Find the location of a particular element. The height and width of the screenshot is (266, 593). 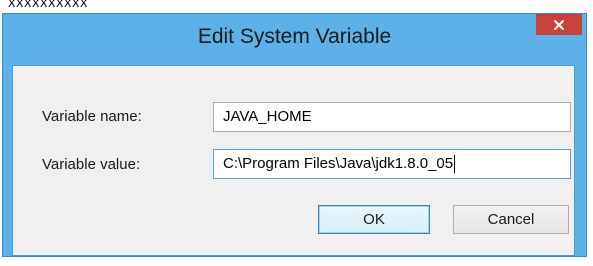

variable-value-text: C:\Program Files\Java\jdk1.8.0_05 is located at coordinates (338, 163).